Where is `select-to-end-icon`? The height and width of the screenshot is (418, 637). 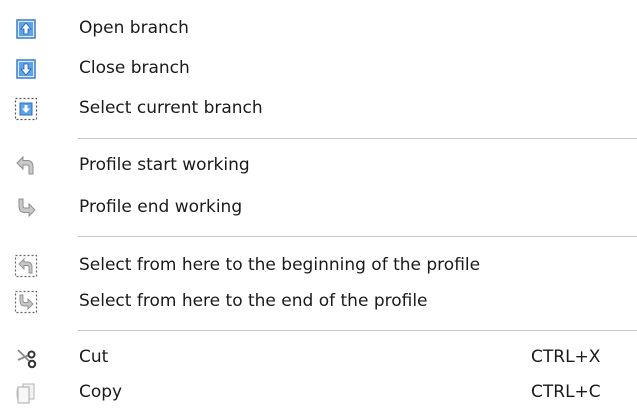 select-to-end-icon is located at coordinates (26, 302).